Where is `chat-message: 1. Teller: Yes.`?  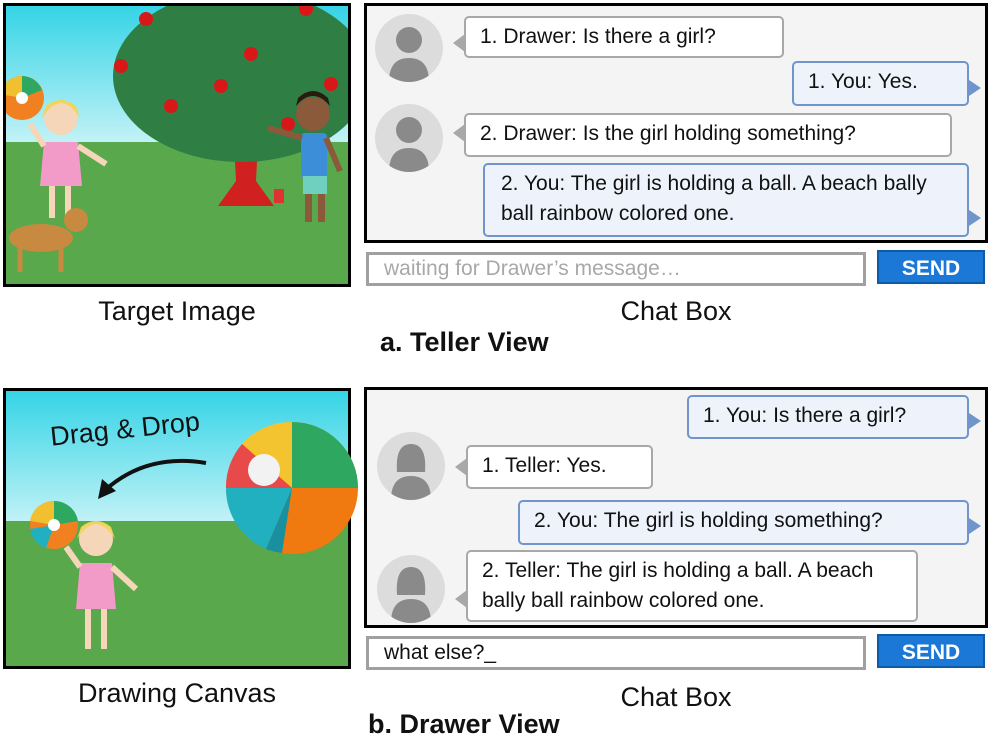 chat-message: 1. Teller: Yes. is located at coordinates (559, 467).